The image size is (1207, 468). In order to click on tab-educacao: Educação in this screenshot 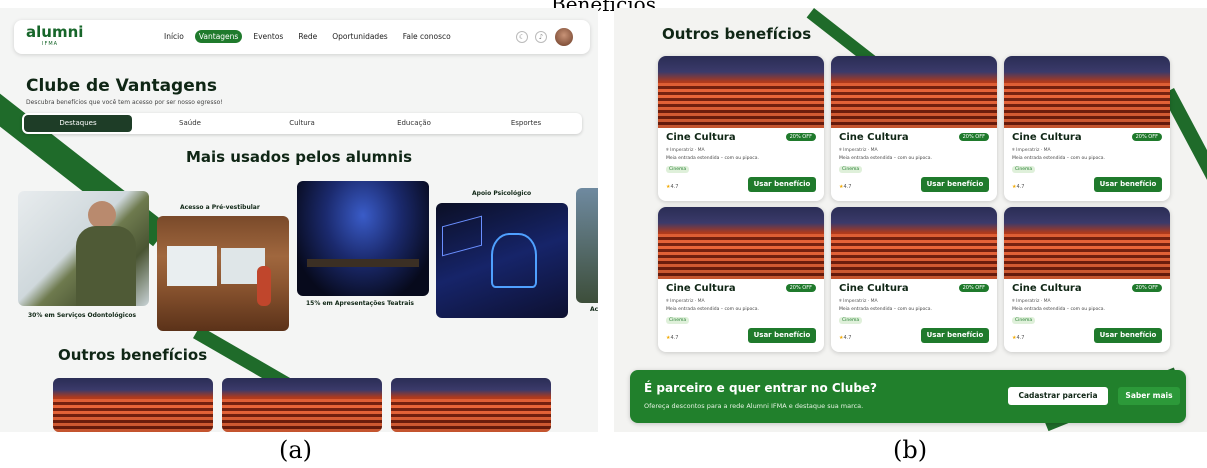, I will do `click(414, 123)`.